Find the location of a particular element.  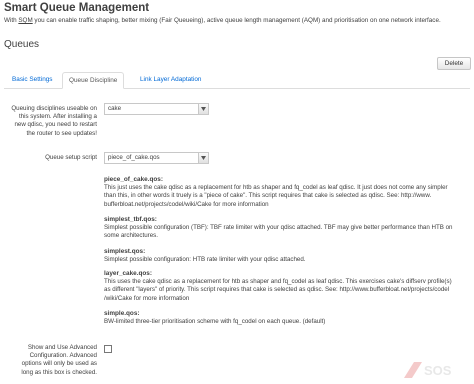

delete-button: Delete is located at coordinates (454, 63).